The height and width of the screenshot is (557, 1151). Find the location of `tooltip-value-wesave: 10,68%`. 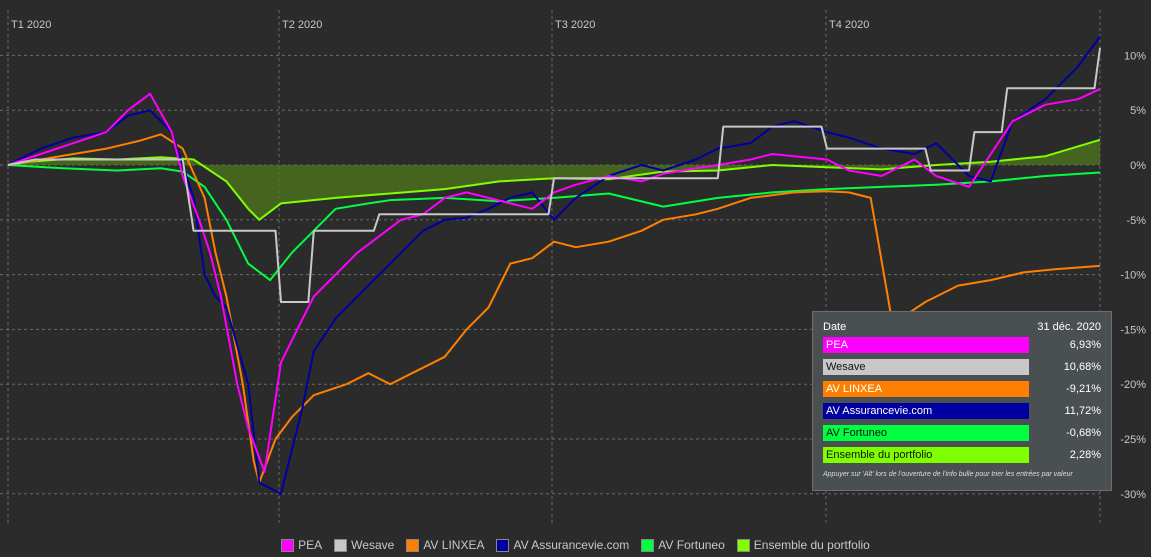

tooltip-value-wesave: 10,68% is located at coordinates (1082, 367).